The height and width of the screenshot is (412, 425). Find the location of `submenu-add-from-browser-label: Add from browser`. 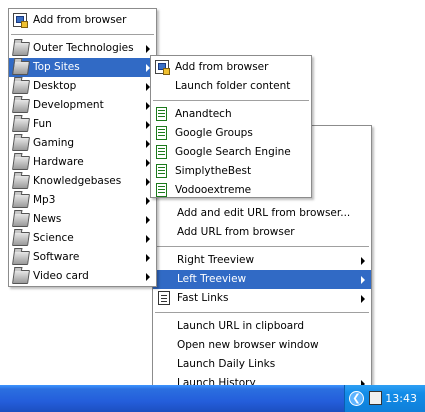

submenu-add-from-browser-label: Add from browser is located at coordinates (222, 67).